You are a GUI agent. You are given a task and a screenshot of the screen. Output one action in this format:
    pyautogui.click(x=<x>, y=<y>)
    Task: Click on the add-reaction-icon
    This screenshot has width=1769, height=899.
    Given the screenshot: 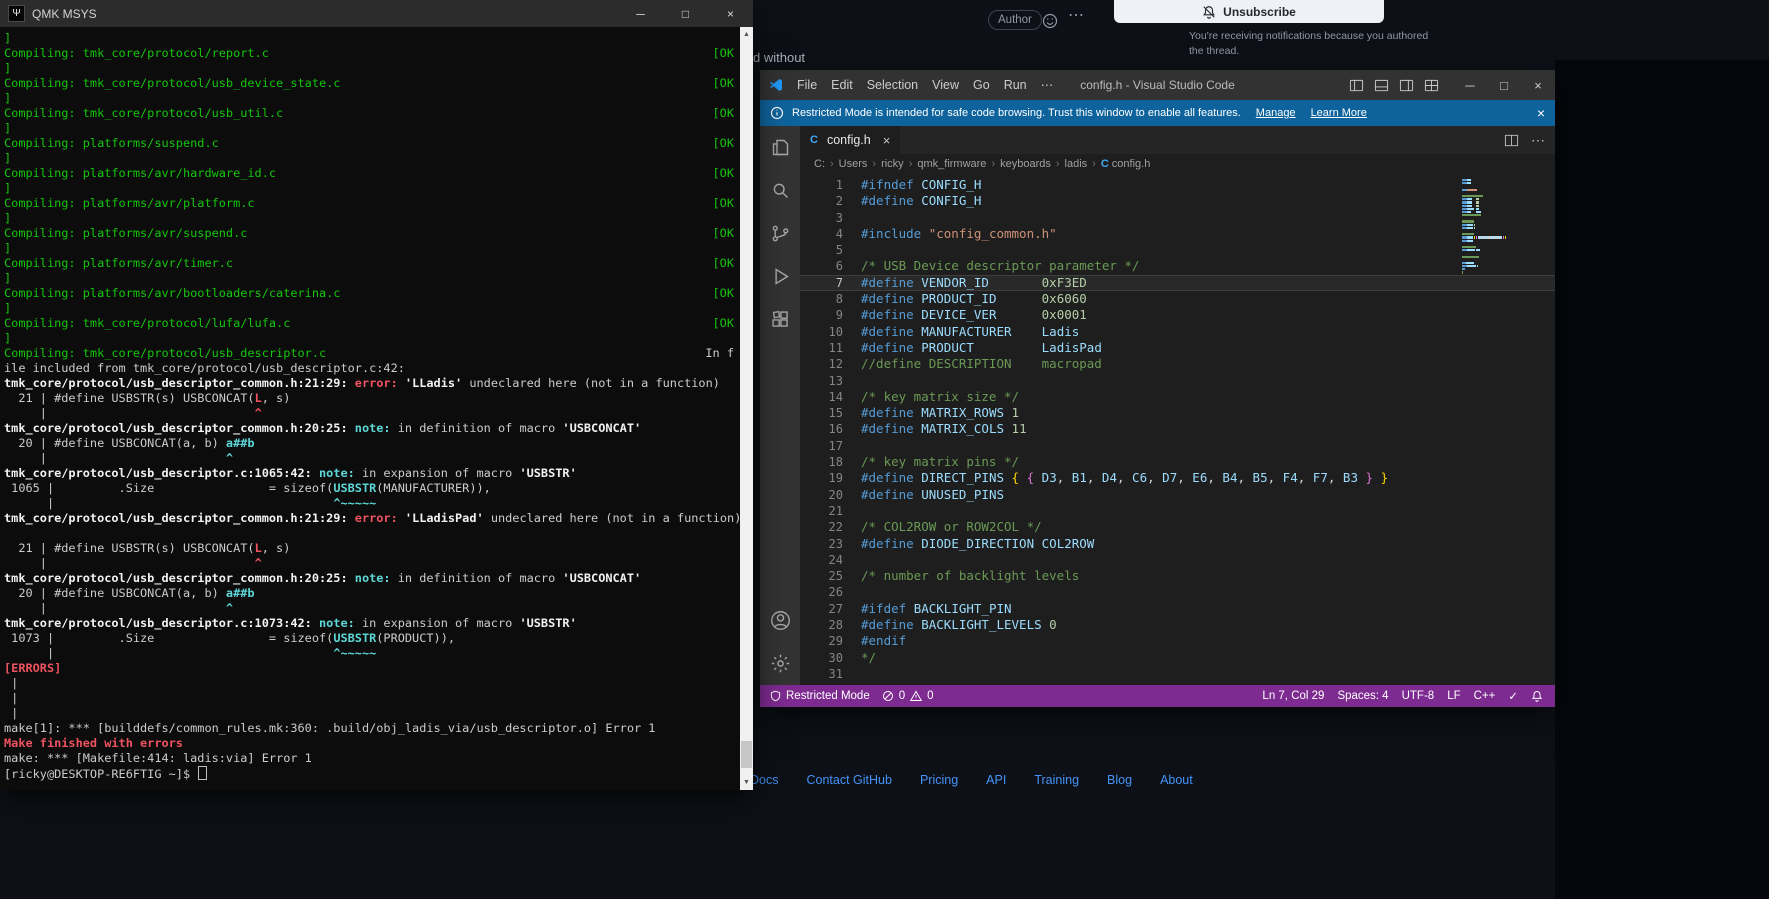 What is the action you would take?
    pyautogui.click(x=1050, y=21)
    